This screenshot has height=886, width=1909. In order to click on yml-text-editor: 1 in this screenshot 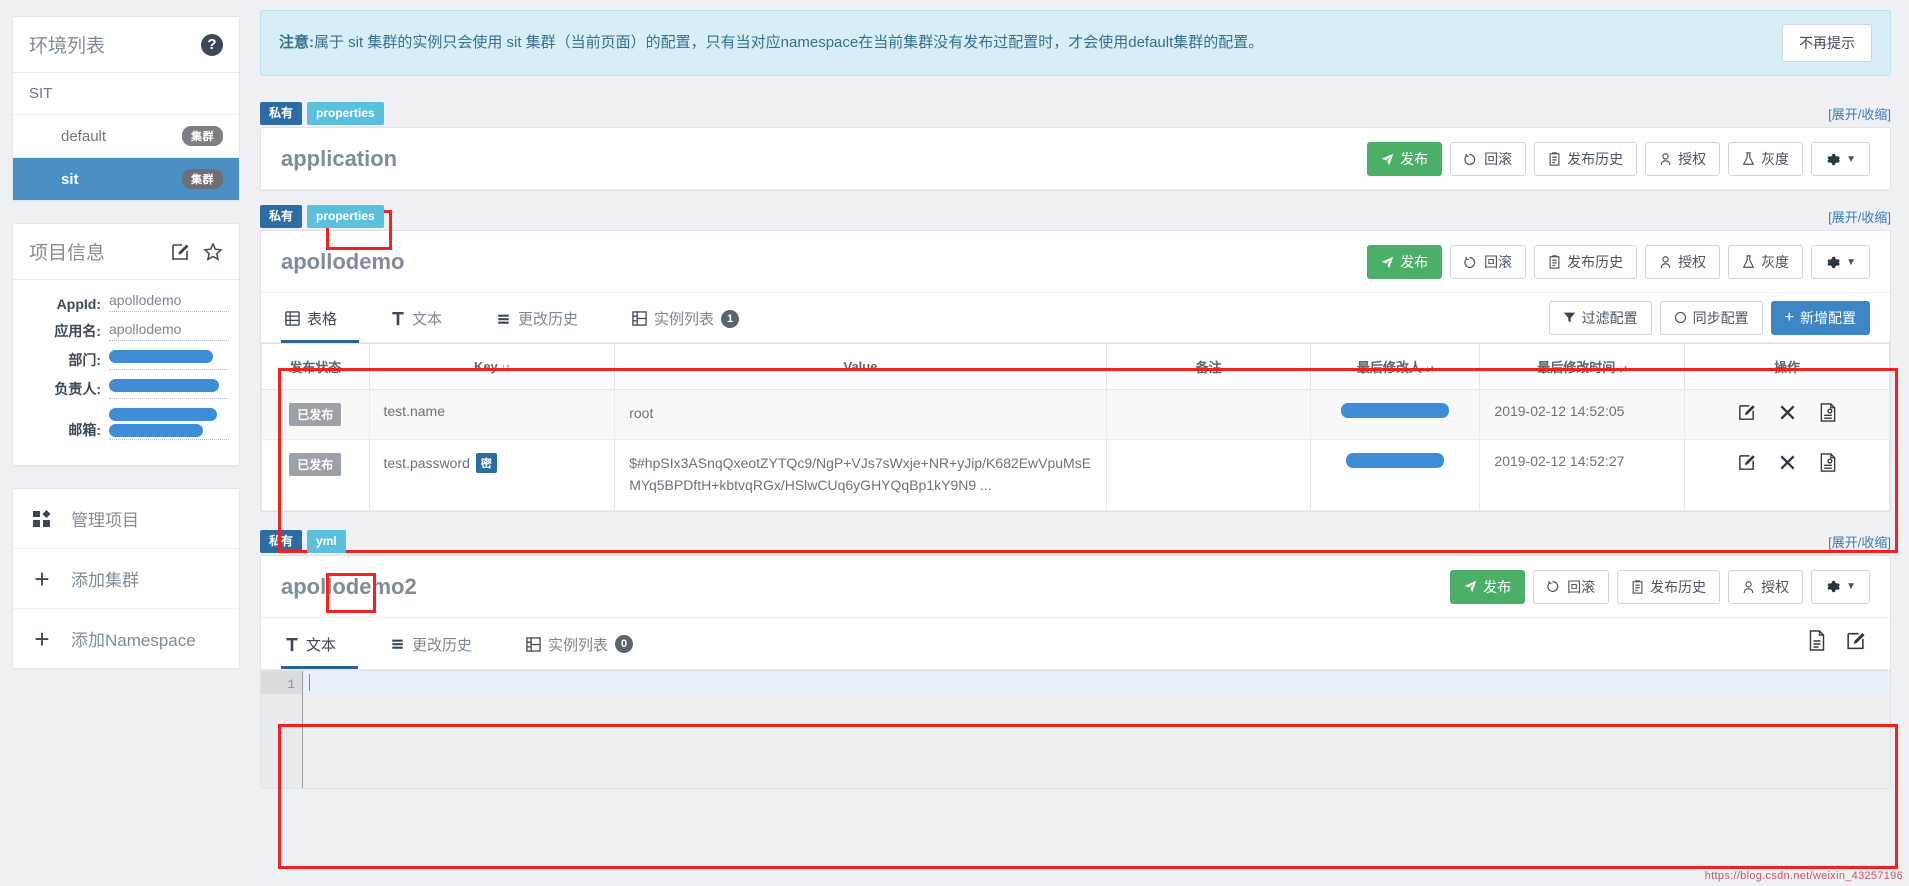, I will do `click(1075, 728)`.